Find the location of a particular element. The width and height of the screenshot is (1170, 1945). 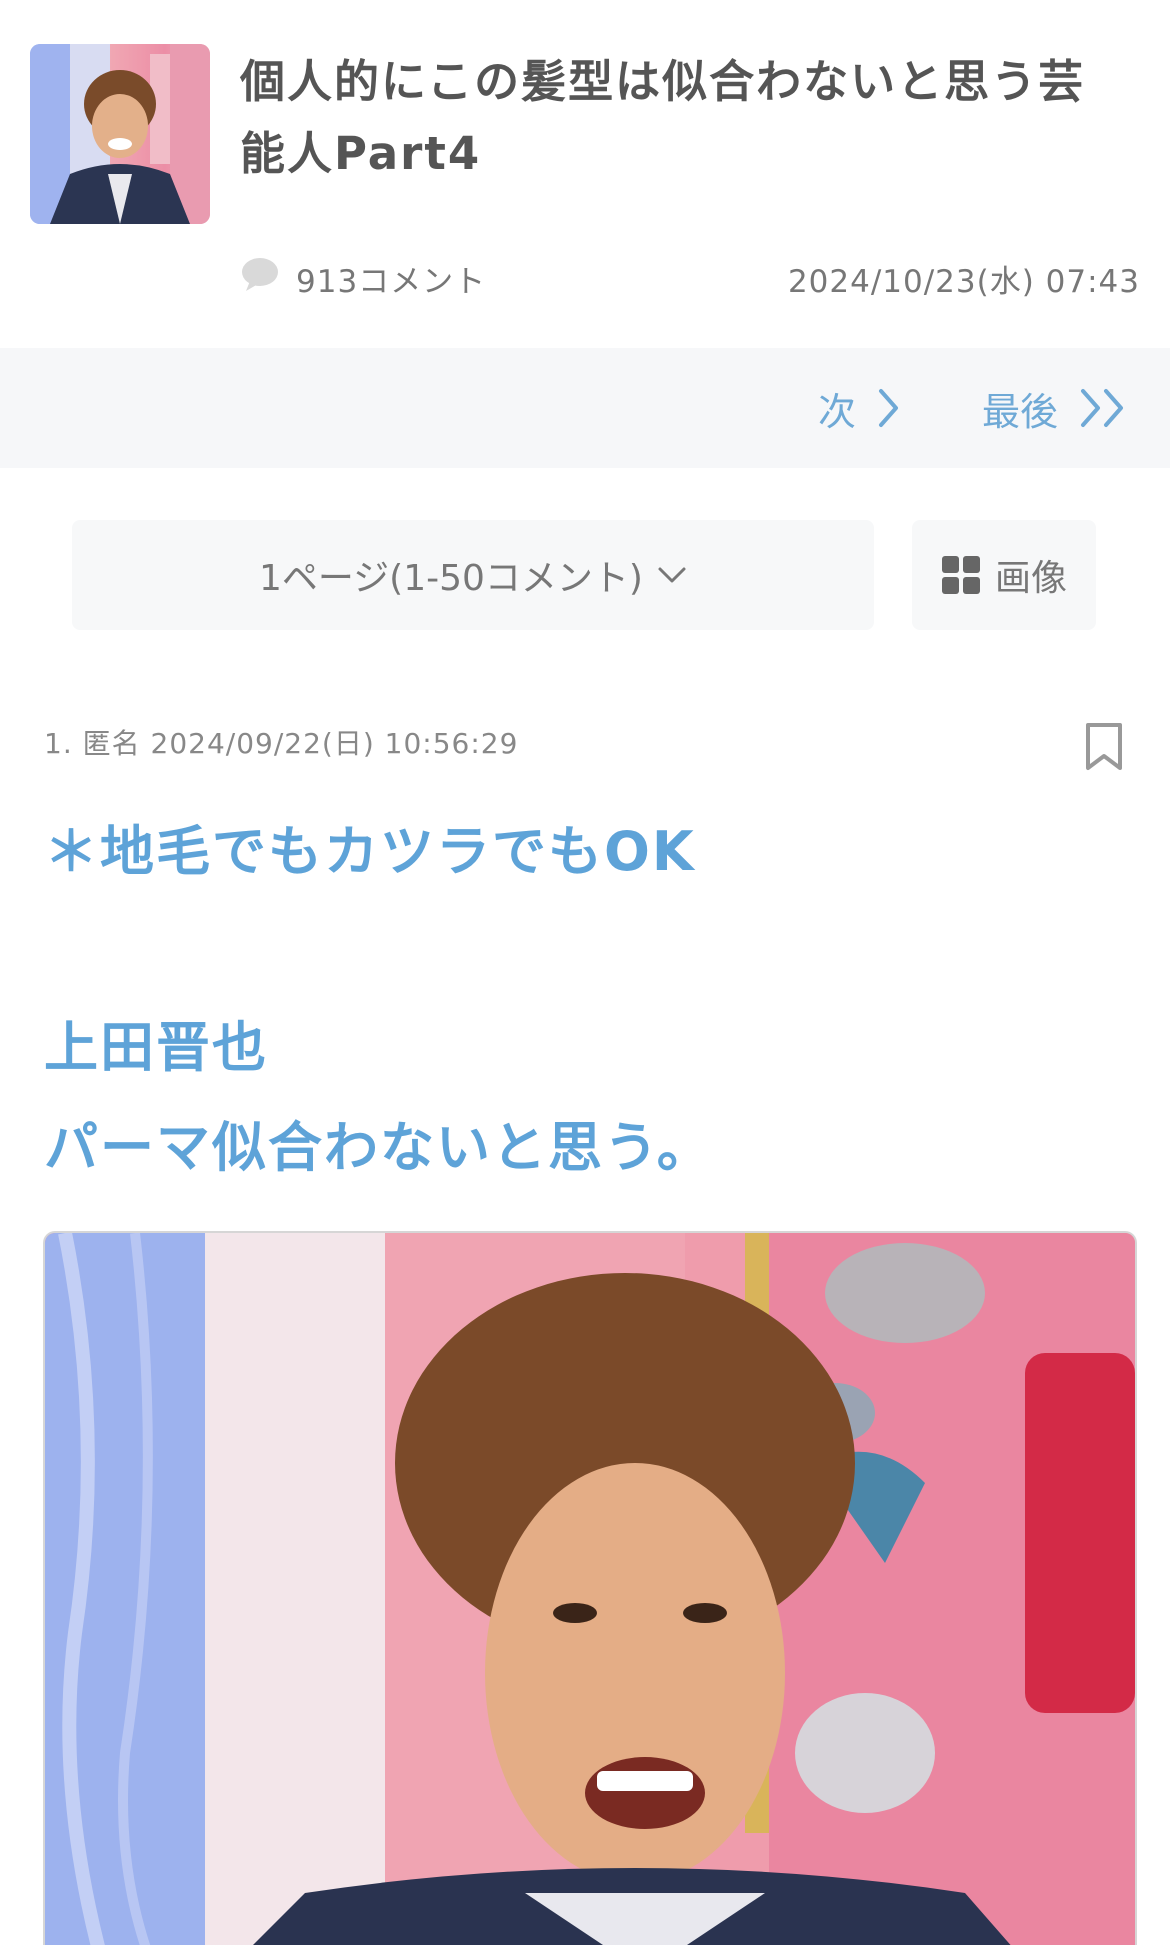

image-view-label: 画像 is located at coordinates (1030, 578).